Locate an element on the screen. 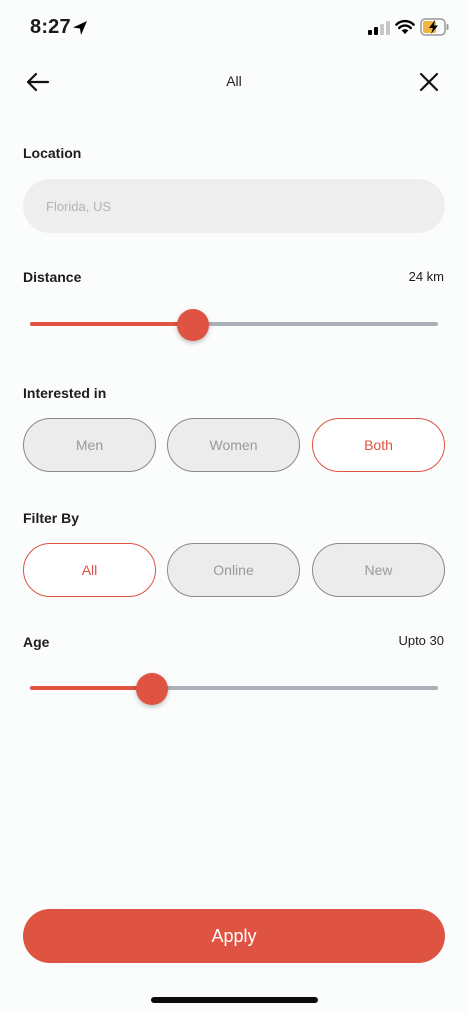  interested-in-both-button: Both is located at coordinates (378, 445).